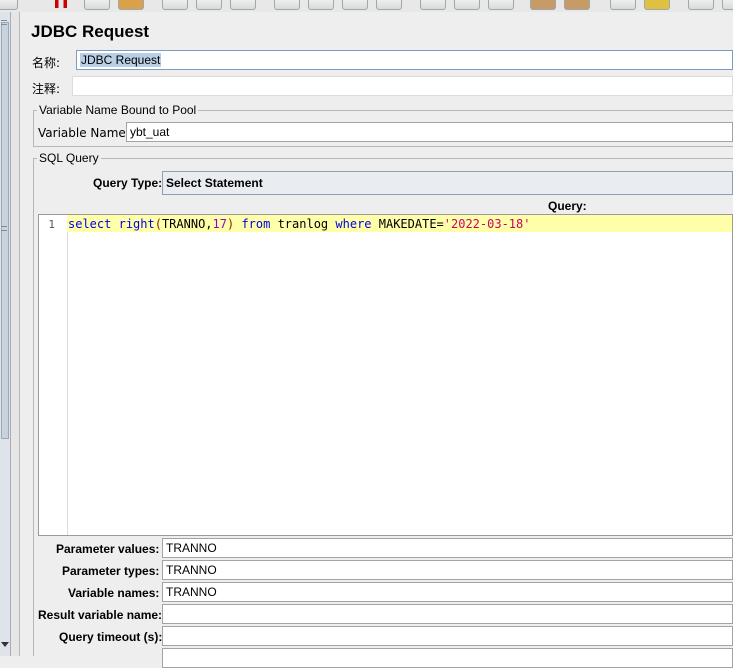 The width and height of the screenshot is (733, 668). I want to click on expand-button, so click(175, 5).